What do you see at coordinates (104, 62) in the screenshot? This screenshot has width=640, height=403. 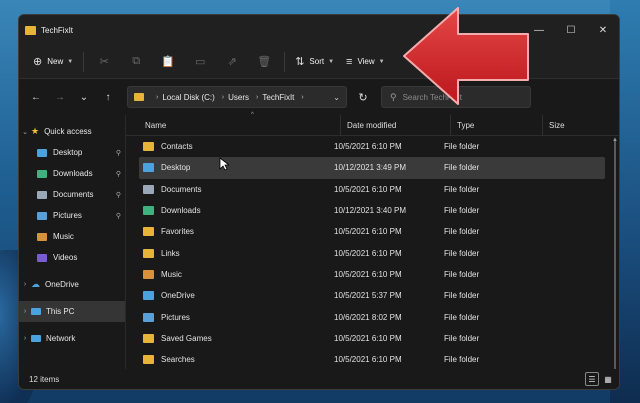 I see `cut-icon: ✂` at bounding box center [104, 62].